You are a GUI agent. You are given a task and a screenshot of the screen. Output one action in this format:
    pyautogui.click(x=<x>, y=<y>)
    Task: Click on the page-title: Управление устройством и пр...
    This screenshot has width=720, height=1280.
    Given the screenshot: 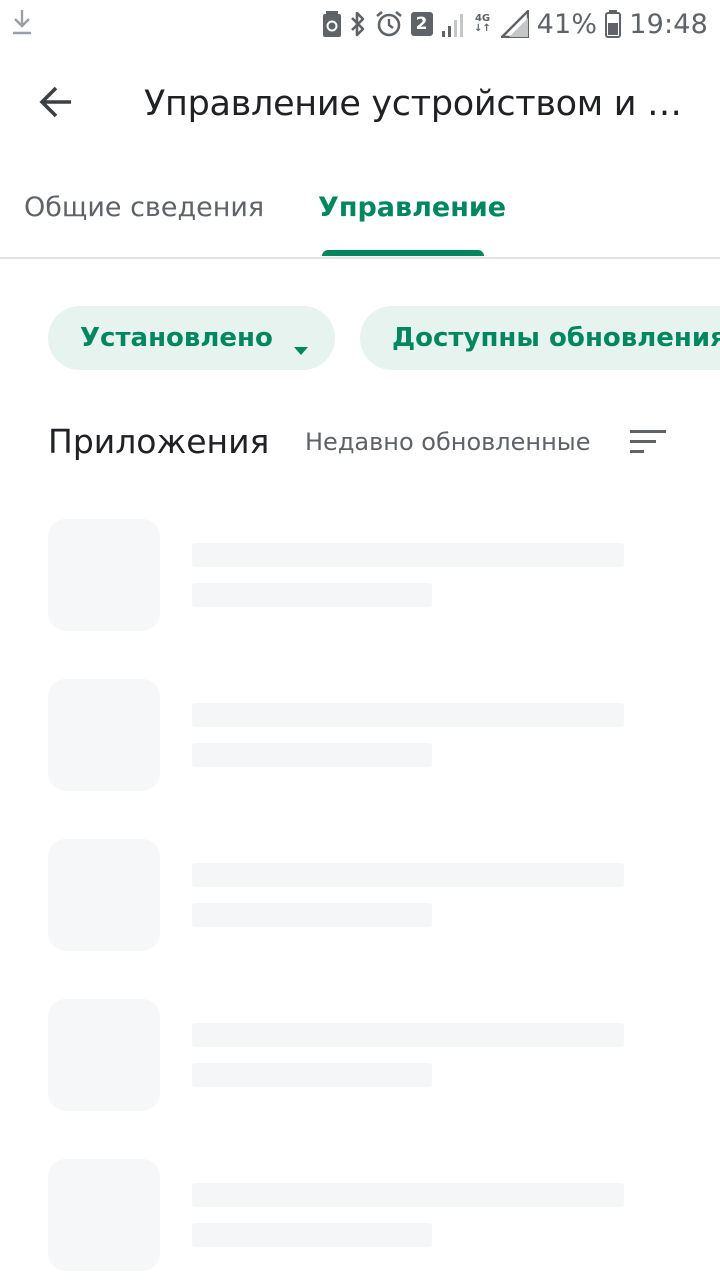 What is the action you would take?
    pyautogui.click(x=422, y=104)
    